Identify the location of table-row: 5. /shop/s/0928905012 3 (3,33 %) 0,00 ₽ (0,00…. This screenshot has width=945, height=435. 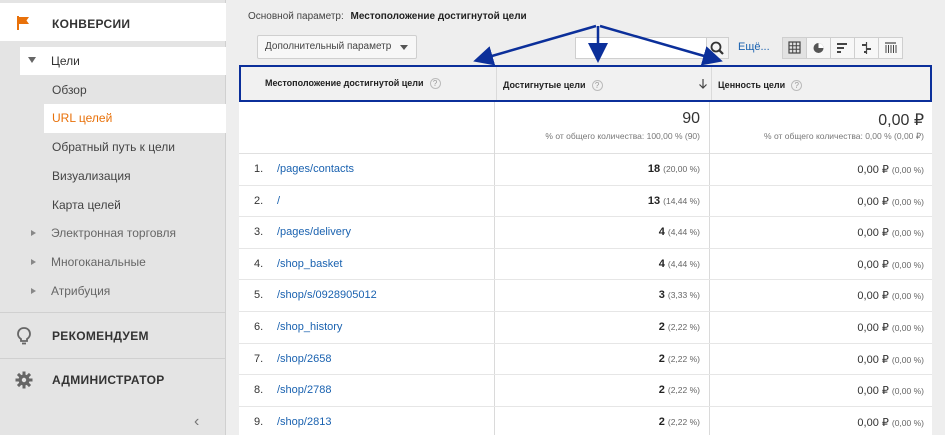
(585, 296).